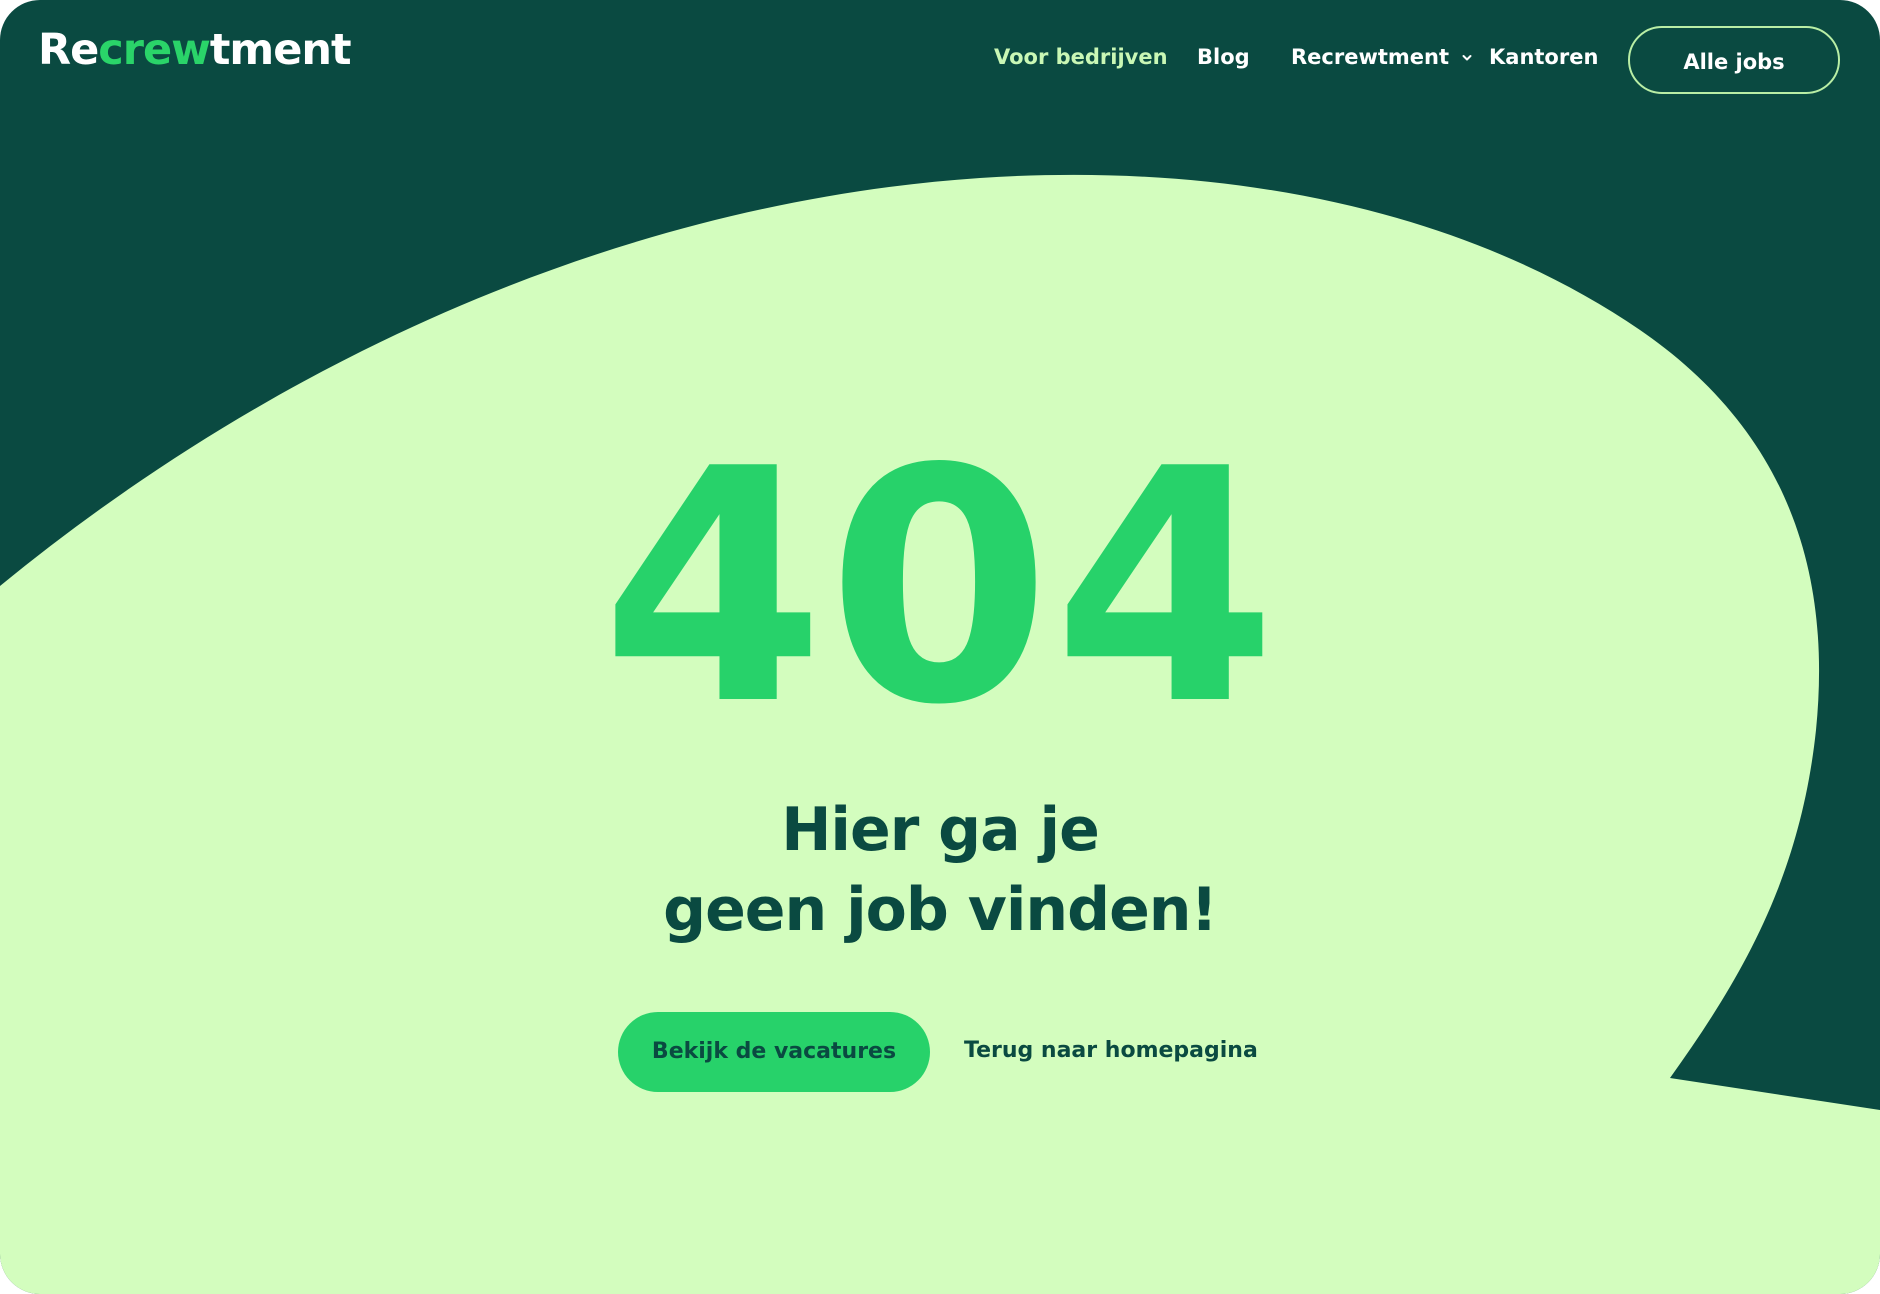 The height and width of the screenshot is (1294, 1880). What do you see at coordinates (1223, 57) in the screenshot?
I see `nav-link-blog: Blog` at bounding box center [1223, 57].